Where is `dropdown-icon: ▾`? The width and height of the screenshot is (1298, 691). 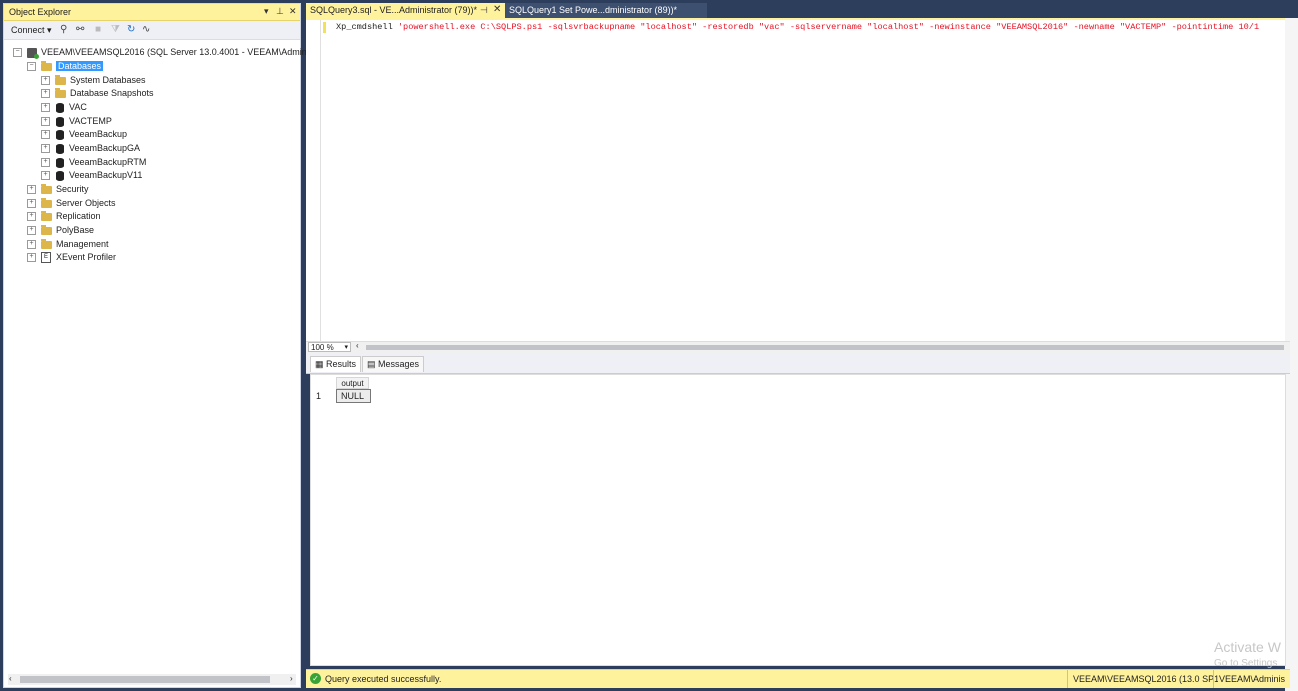
dropdown-icon: ▾ is located at coordinates (266, 11).